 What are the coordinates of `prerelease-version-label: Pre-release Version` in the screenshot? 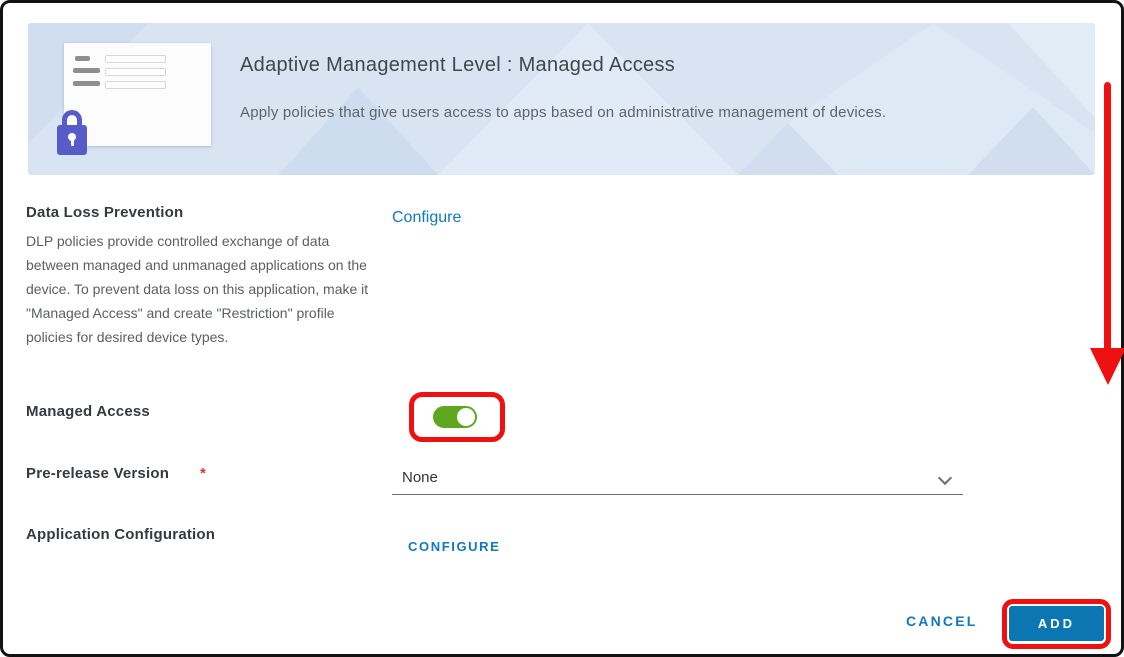 It's located at (98, 473).